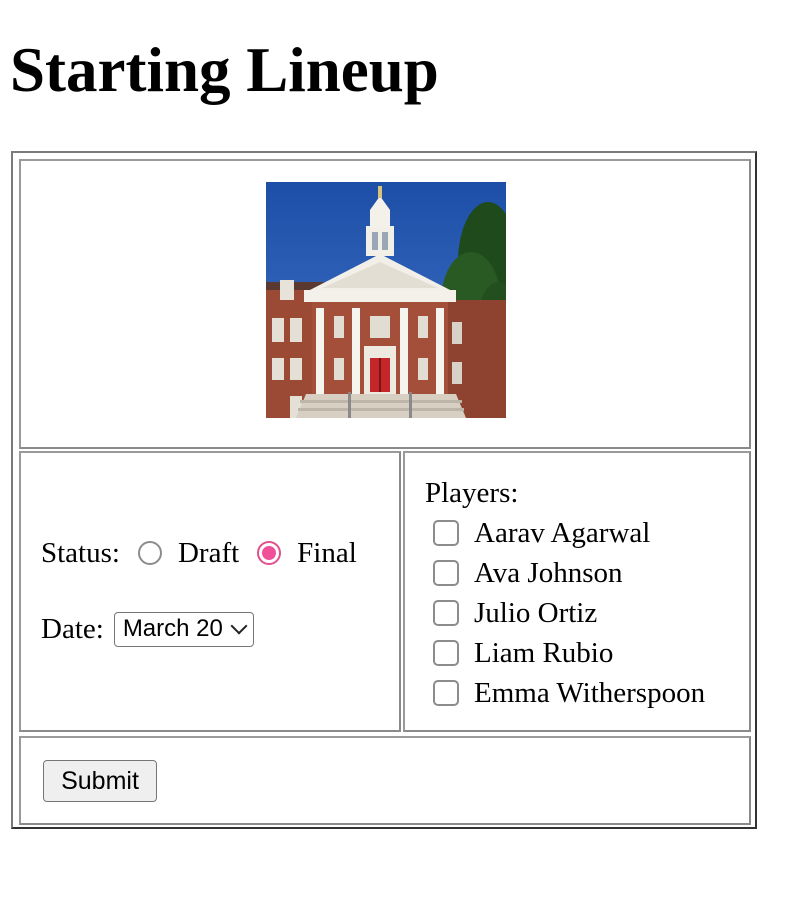  What do you see at coordinates (548, 573) in the screenshot?
I see `player-name: Ava Johnson` at bounding box center [548, 573].